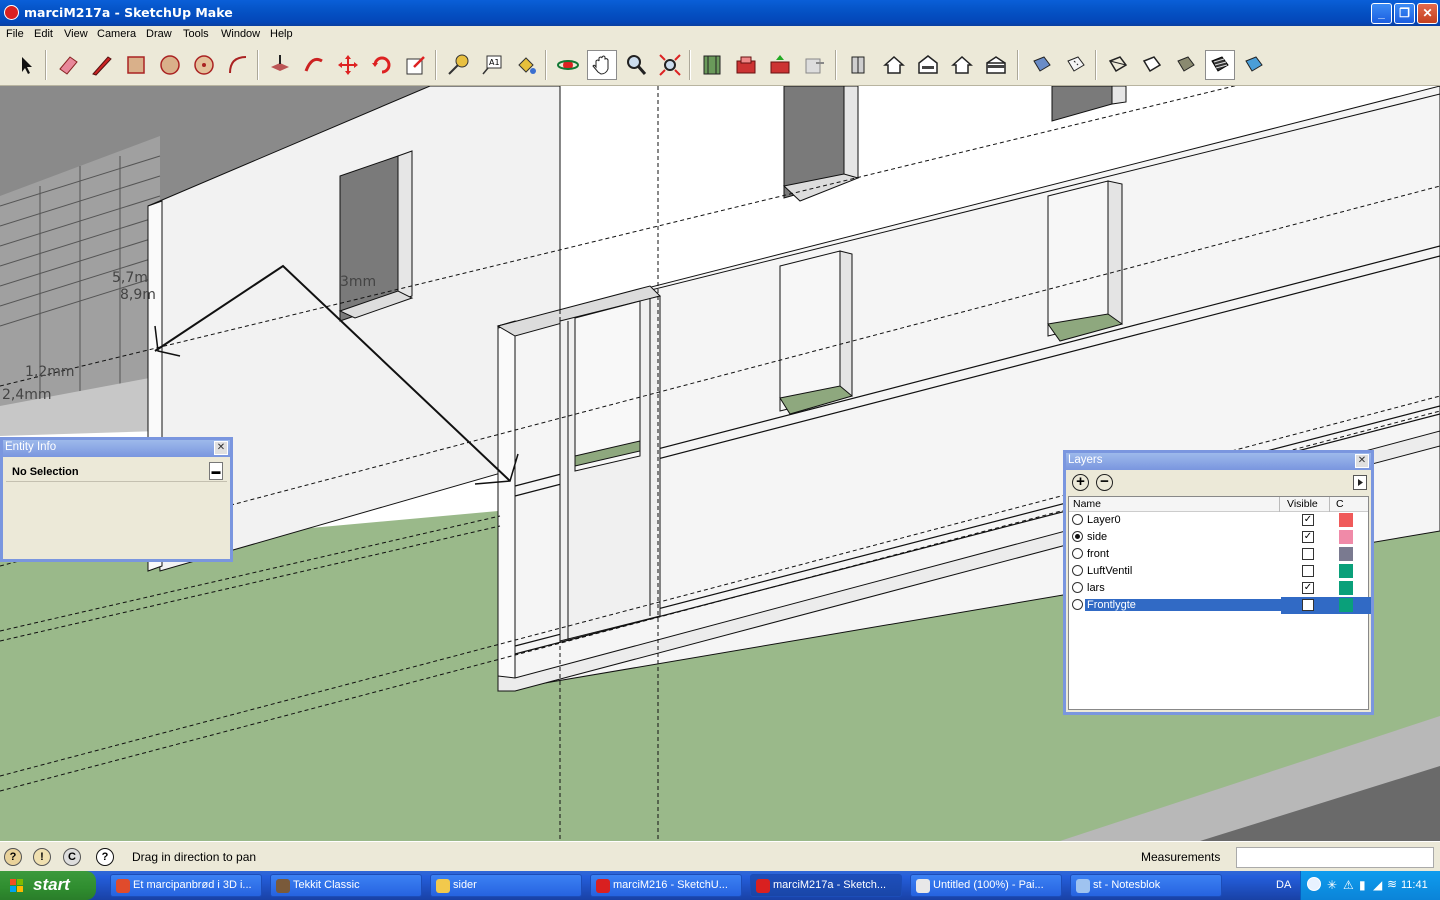 The height and width of the screenshot is (900, 1440). Describe the element at coordinates (1098, 554) in the screenshot. I see `layer-name: front` at that location.